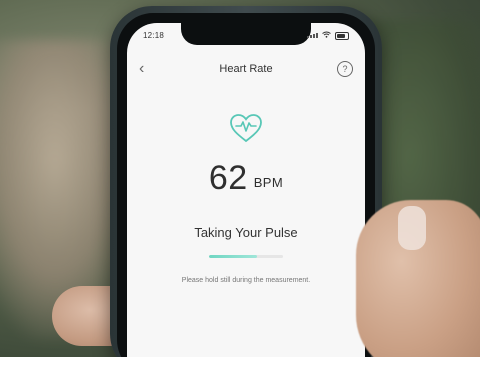 The height and width of the screenshot is (367, 480). What do you see at coordinates (233, 256) in the screenshot?
I see `measurement-progress-fill` at bounding box center [233, 256].